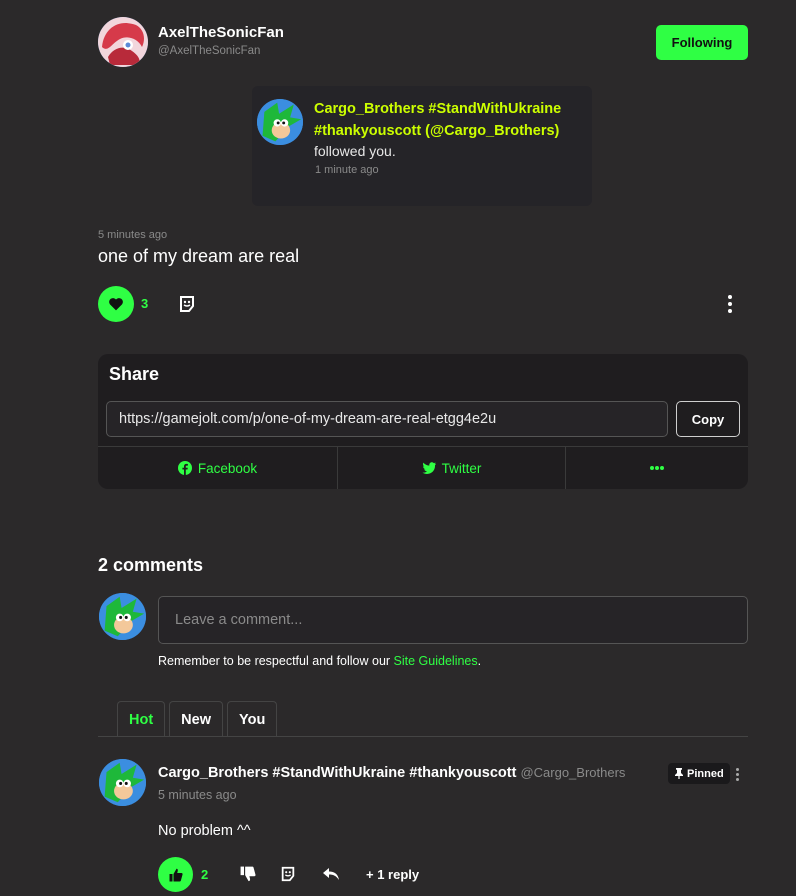  What do you see at coordinates (209, 51) in the screenshot?
I see `author-handle: @AxelTheSonicFan` at bounding box center [209, 51].